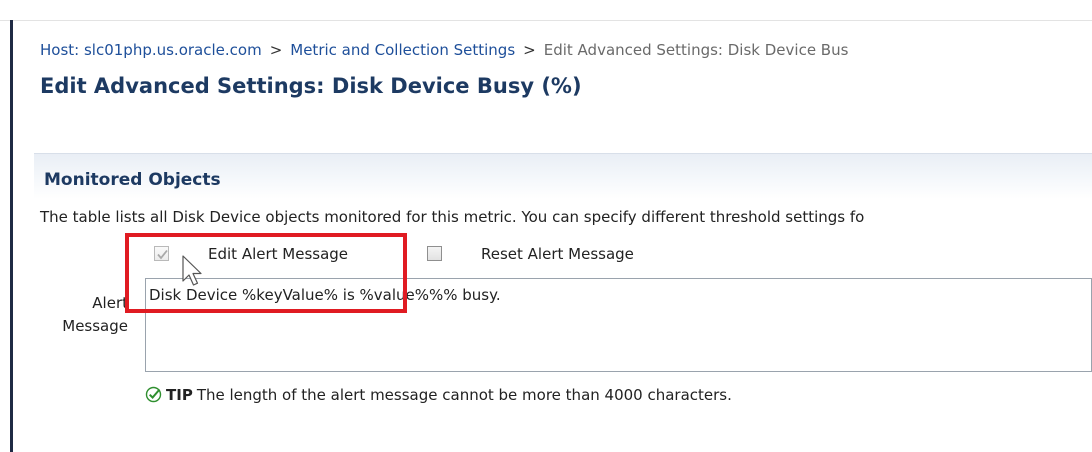 The width and height of the screenshot is (1092, 452). Describe the element at coordinates (546, 10) in the screenshot. I see `top-bar` at that location.